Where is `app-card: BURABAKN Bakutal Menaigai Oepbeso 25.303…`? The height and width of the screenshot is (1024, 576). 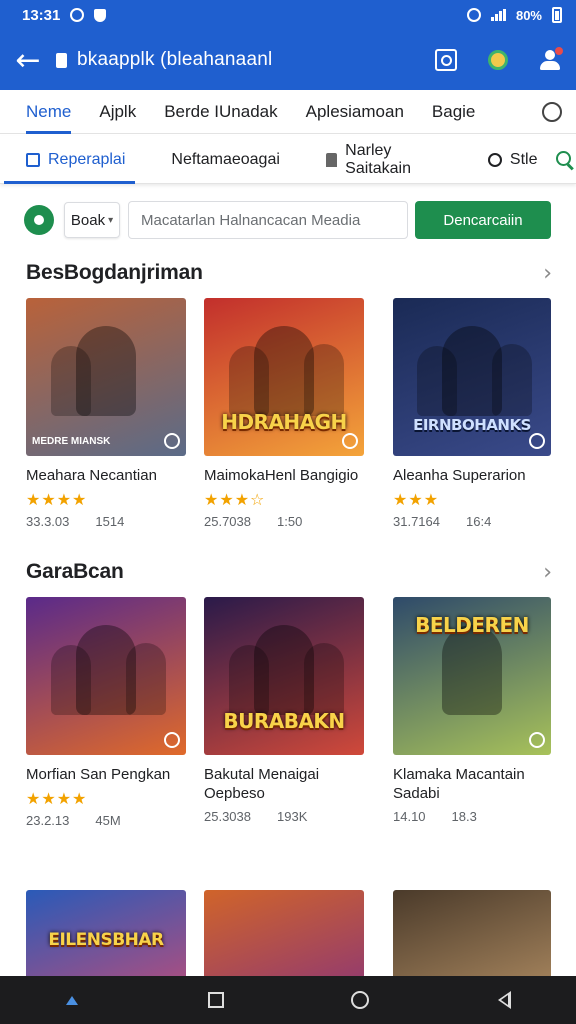
app-card: BURABAKN Bakutal Menaigai Oepbeso 25.303… is located at coordinates (284, 710).